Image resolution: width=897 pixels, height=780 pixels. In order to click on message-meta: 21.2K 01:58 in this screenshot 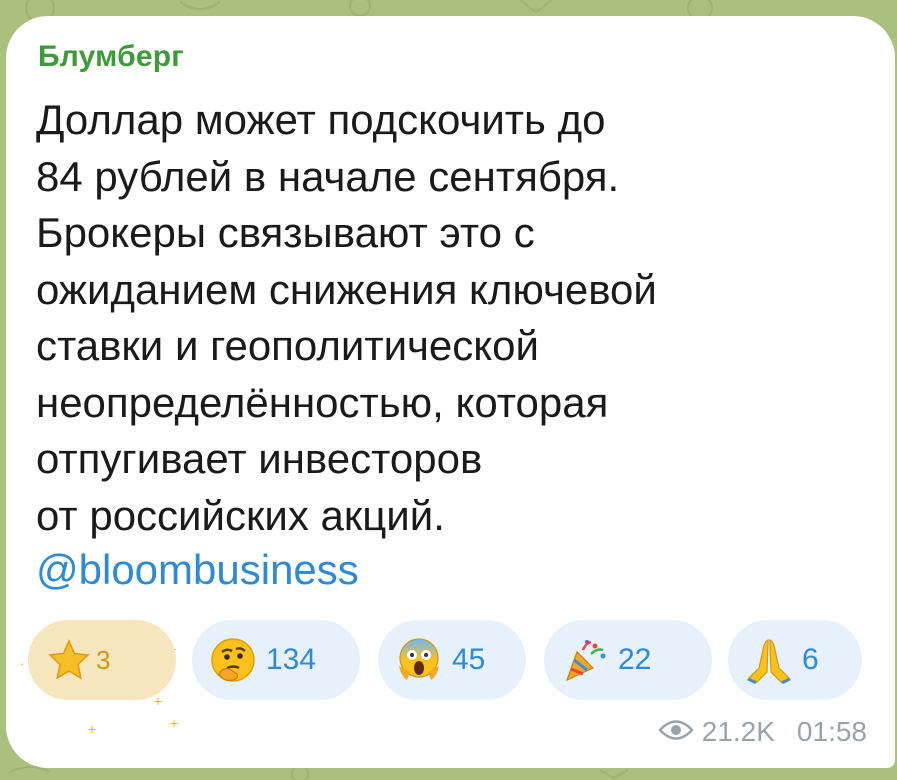, I will do `click(762, 732)`.